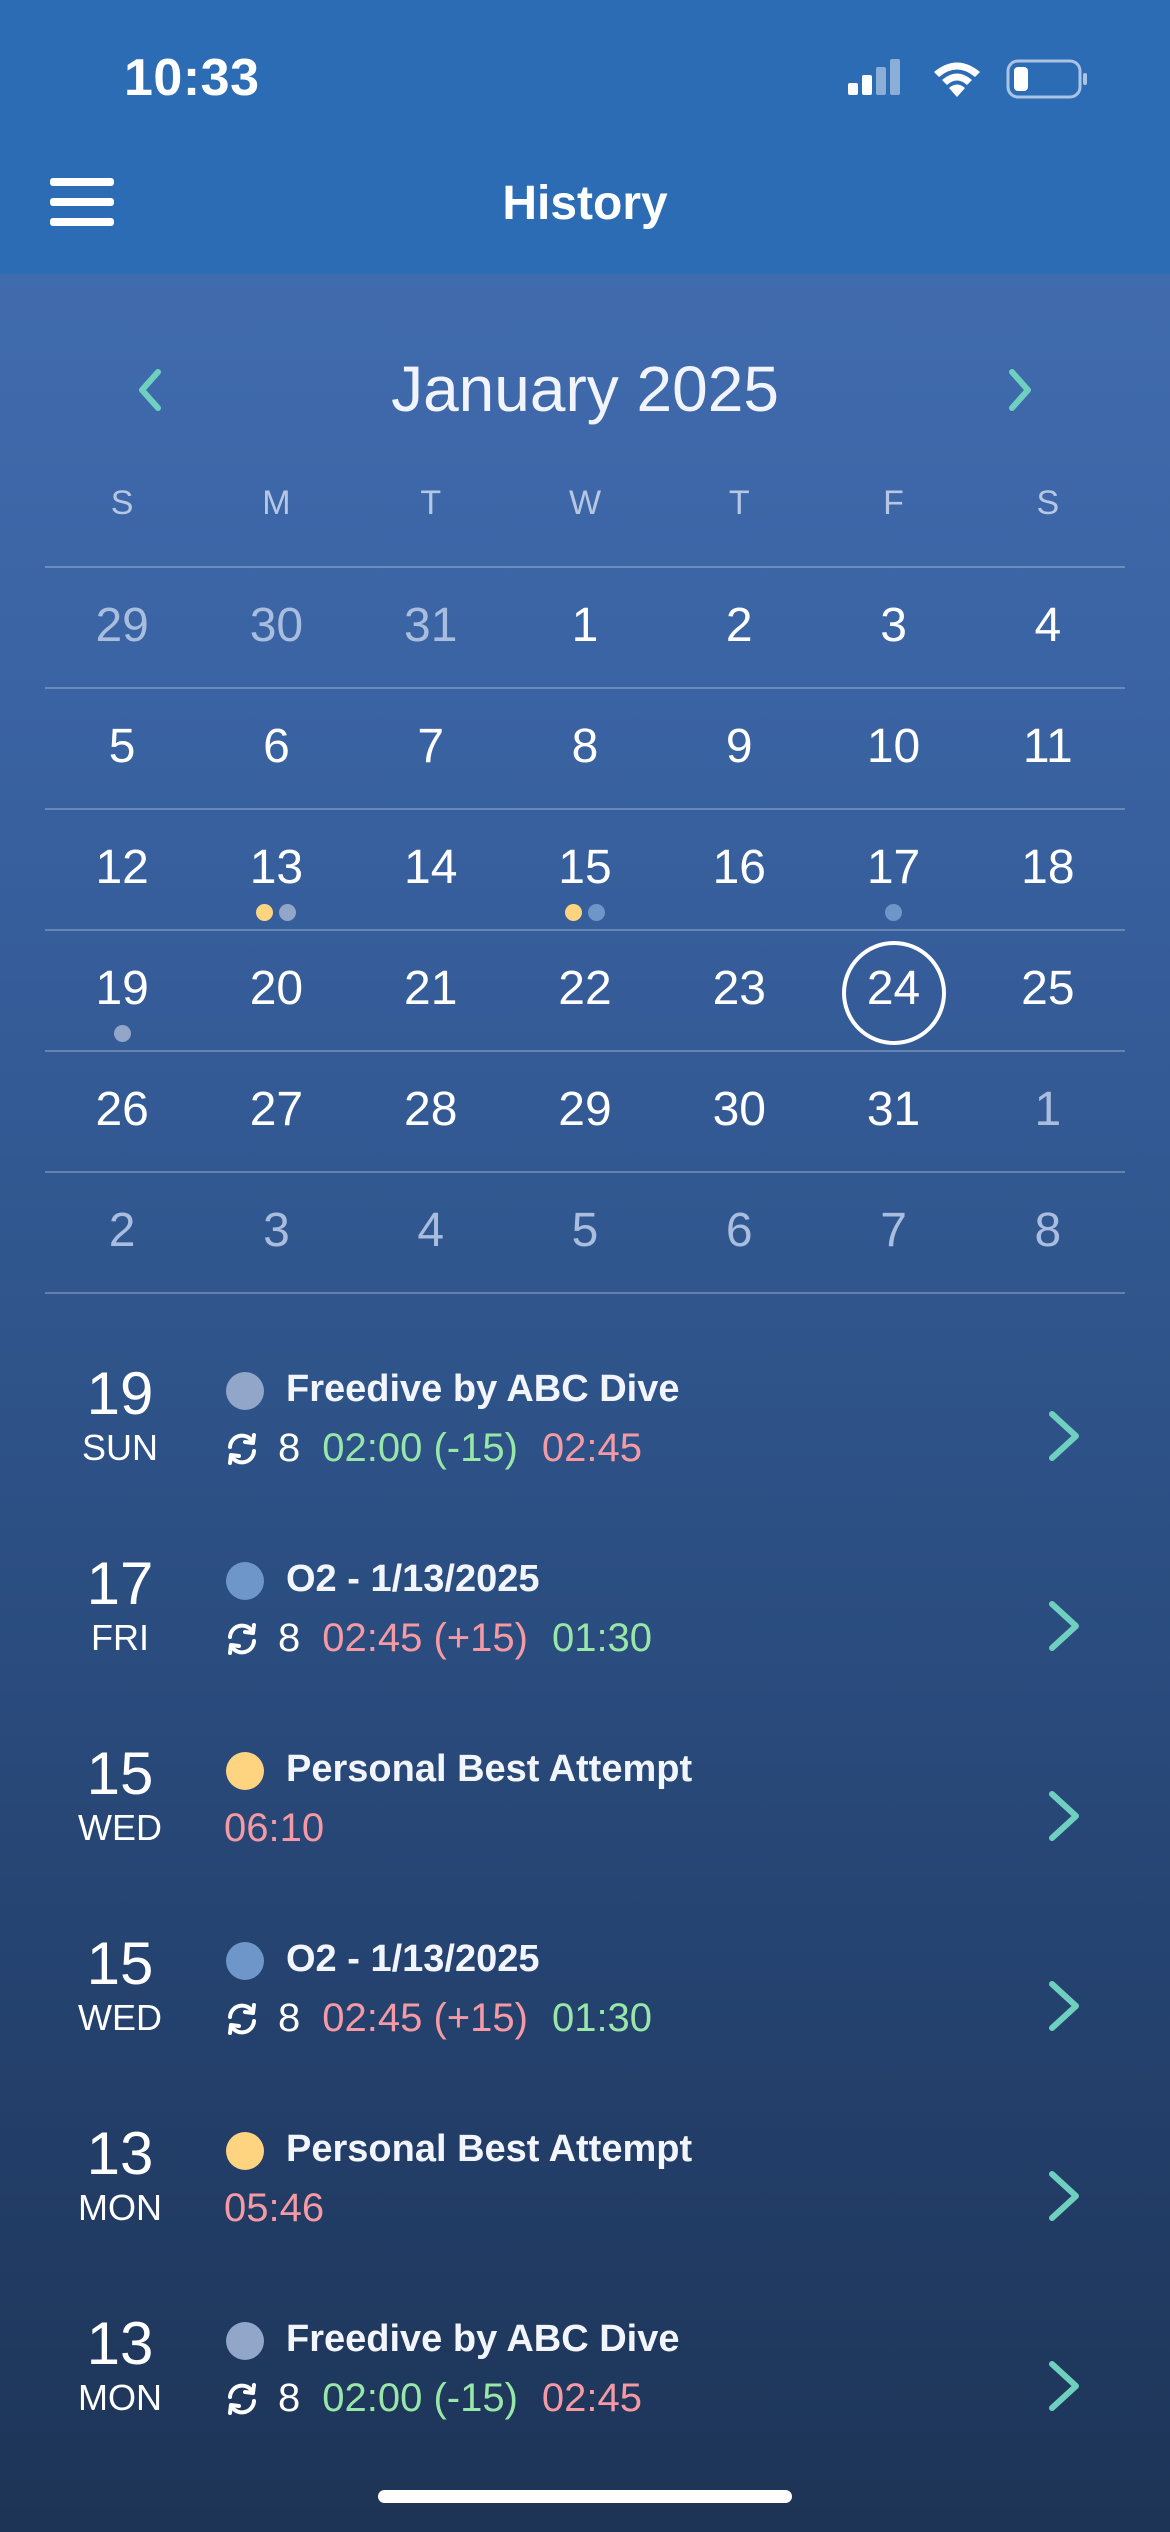 Image resolution: width=1170 pixels, height=2532 pixels. I want to click on entry-title: Personal Best Attempt, so click(489, 1769).